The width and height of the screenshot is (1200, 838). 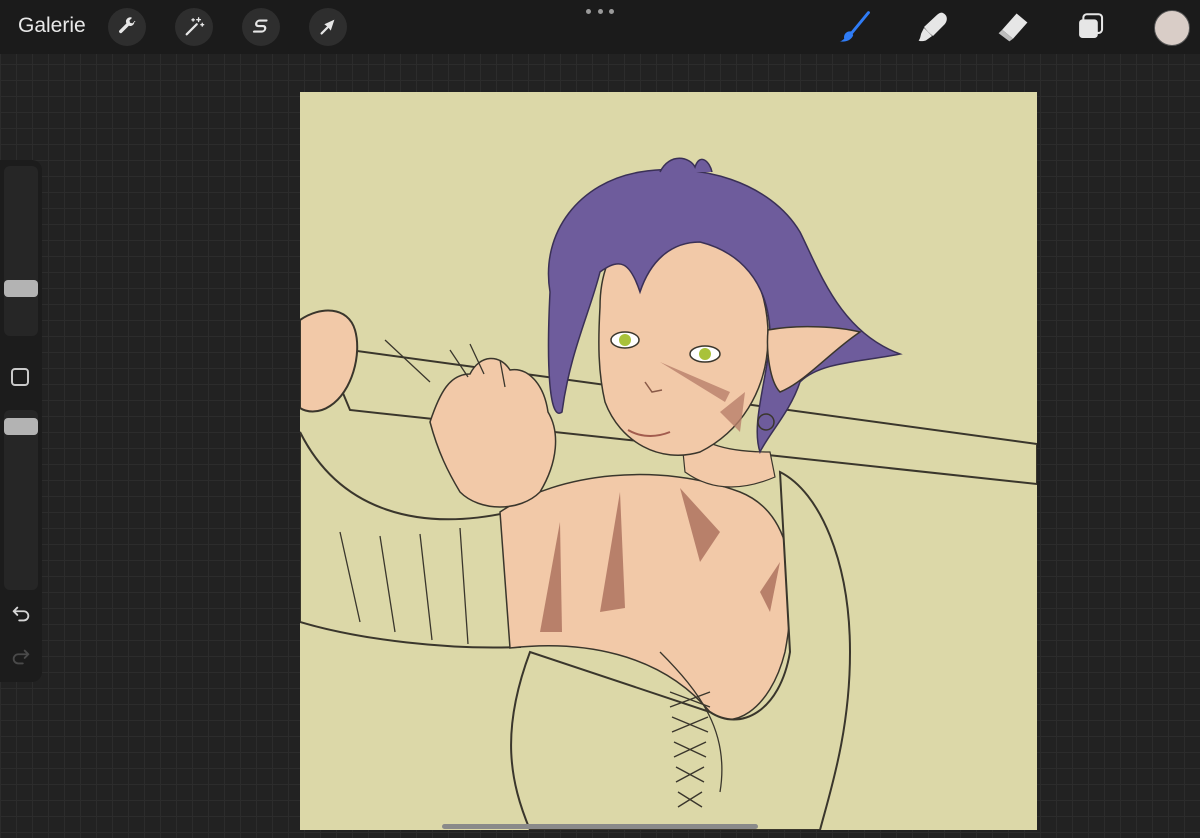 I want to click on brush-icon, so click(x=854, y=26).